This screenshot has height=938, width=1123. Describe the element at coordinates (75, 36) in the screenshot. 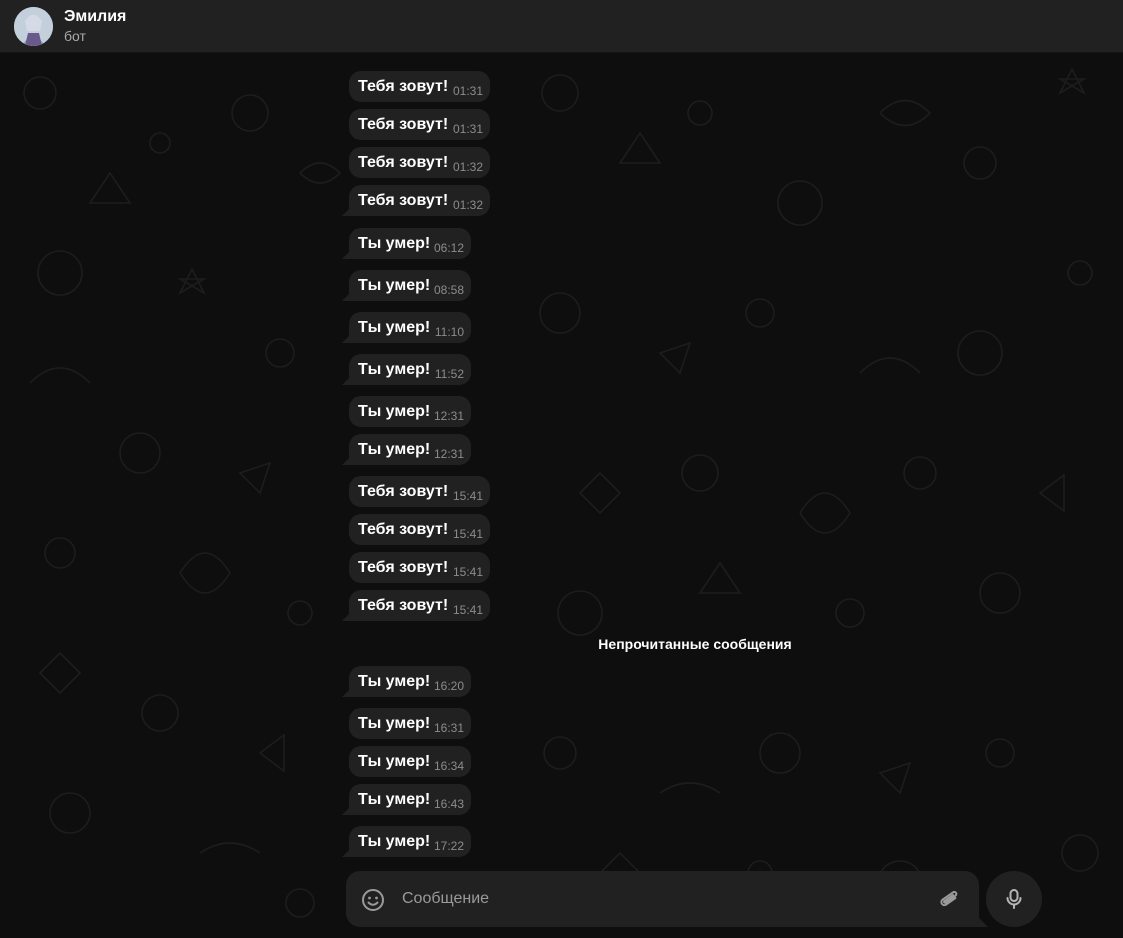

I see `chat-subtitle: бот` at that location.